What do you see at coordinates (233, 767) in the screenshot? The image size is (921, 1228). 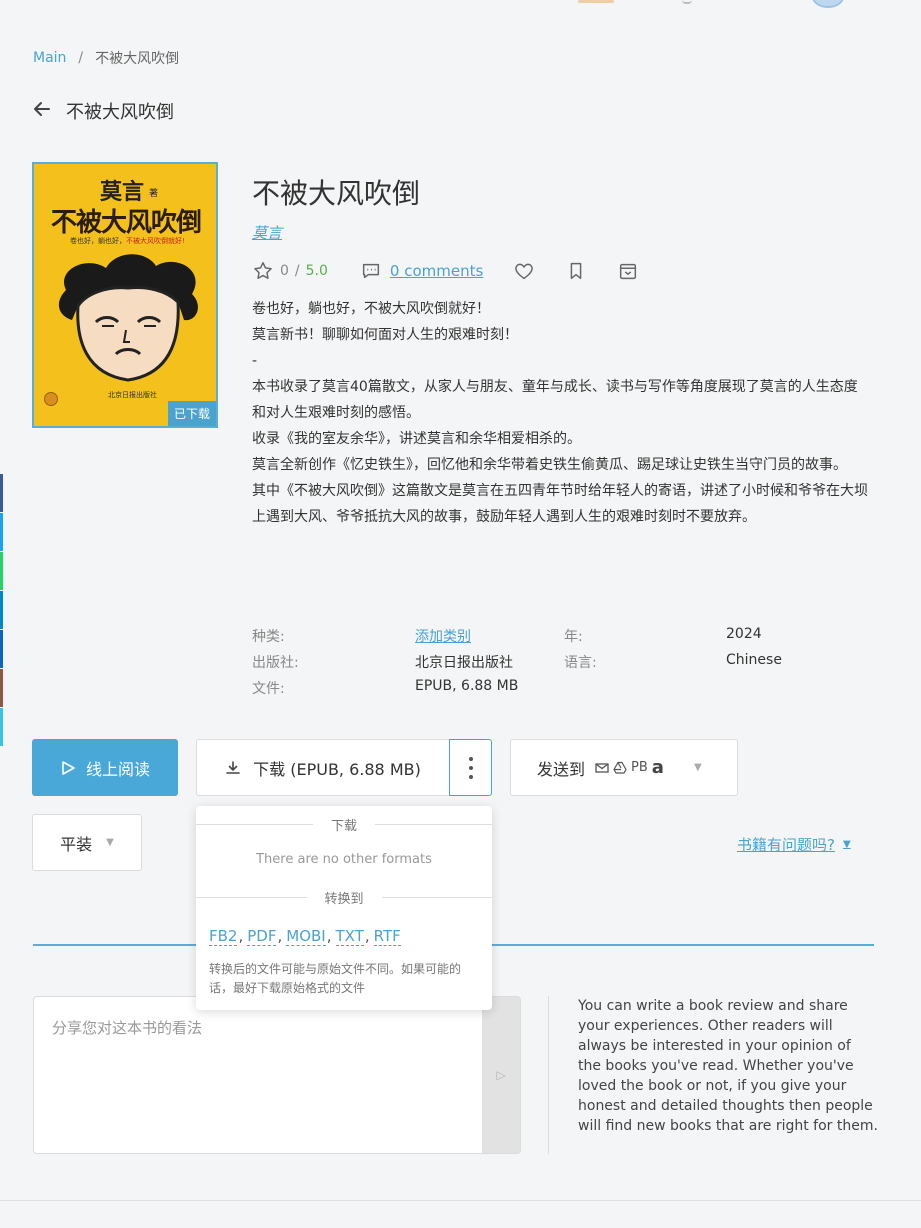 I see `download-icon` at bounding box center [233, 767].